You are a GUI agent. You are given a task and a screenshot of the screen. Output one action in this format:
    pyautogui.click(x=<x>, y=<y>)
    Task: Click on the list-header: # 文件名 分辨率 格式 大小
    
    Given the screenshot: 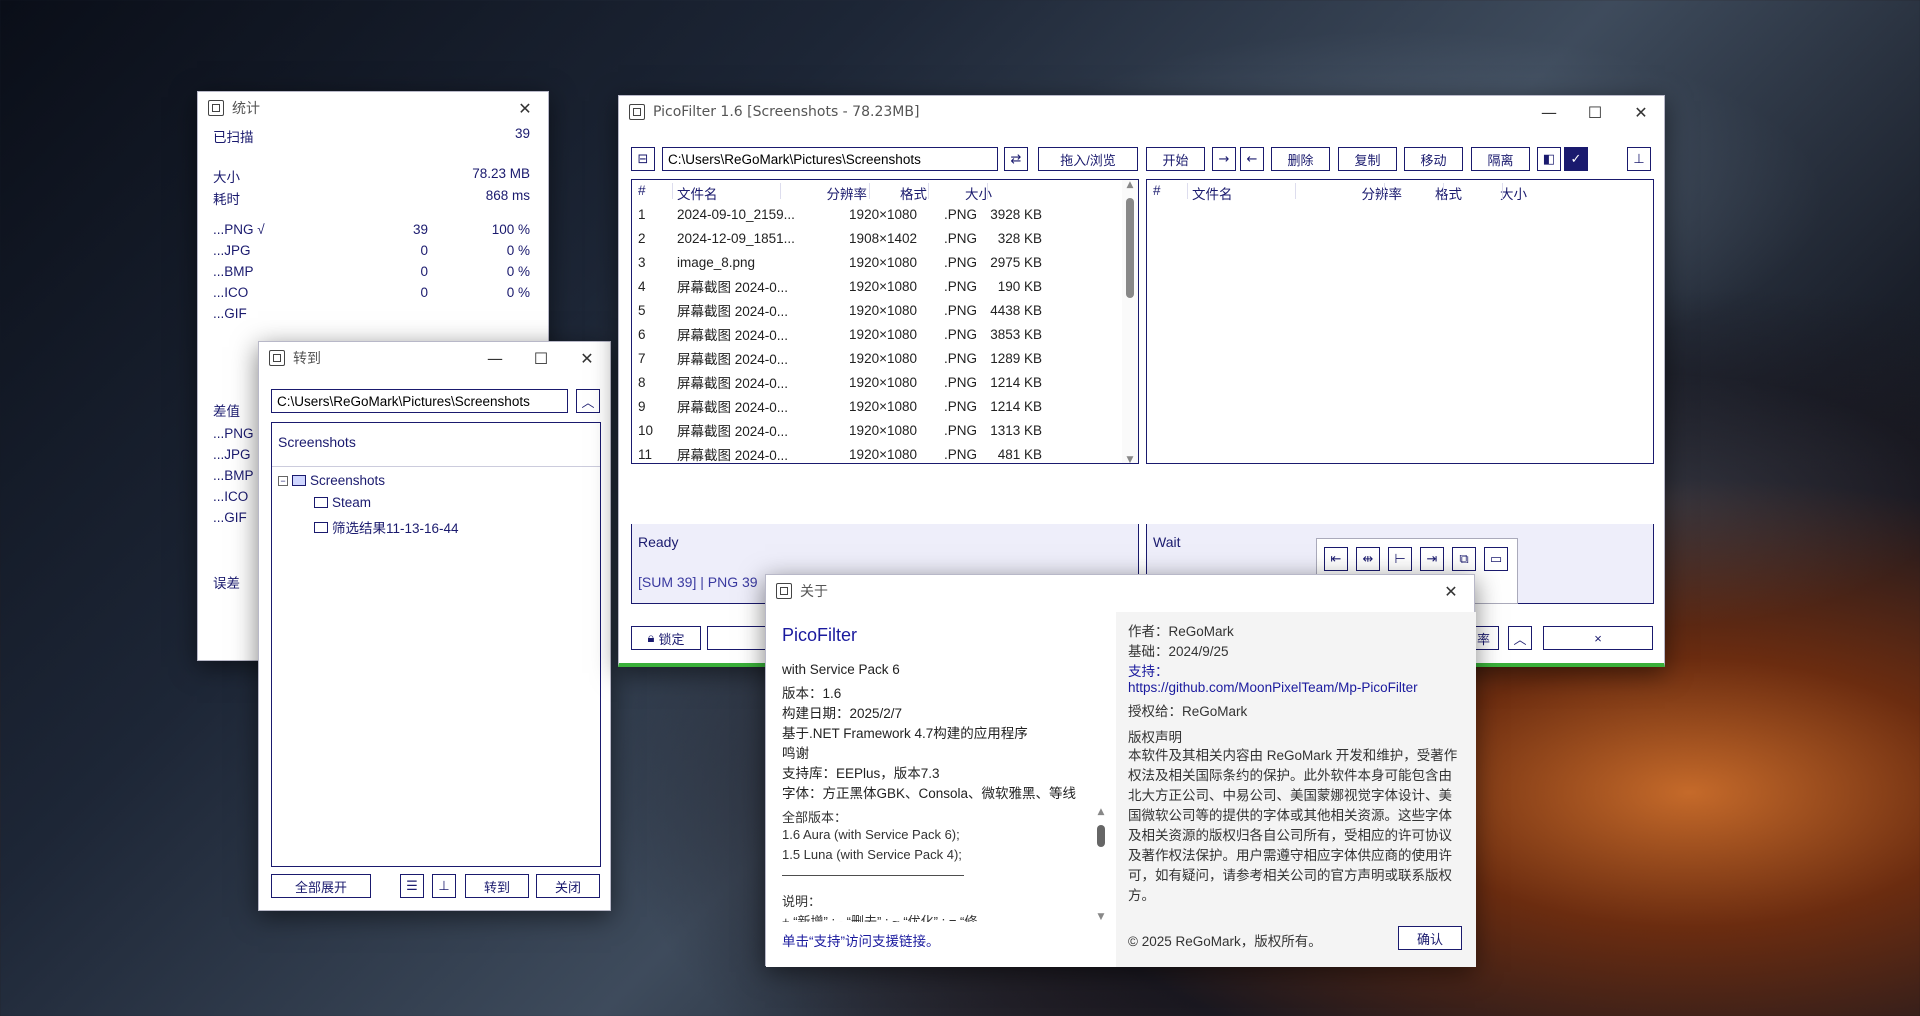 What is the action you would take?
    pyautogui.click(x=852, y=191)
    